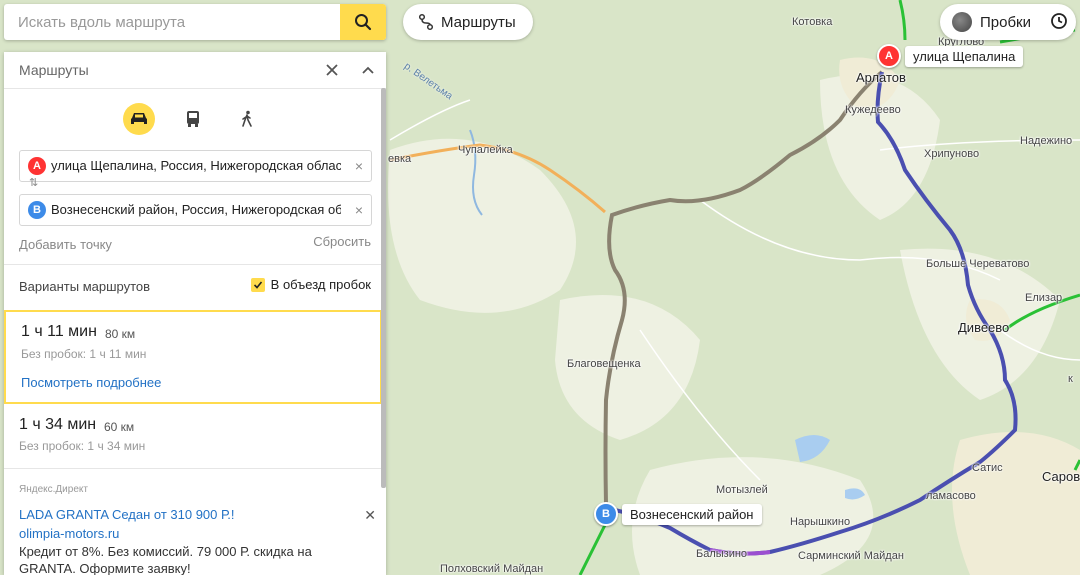 The height and width of the screenshot is (575, 1080). What do you see at coordinates (84, 354) in the screenshot?
I see `route-no-traffic: Без пробок: 1 ч 11 мин` at bounding box center [84, 354].